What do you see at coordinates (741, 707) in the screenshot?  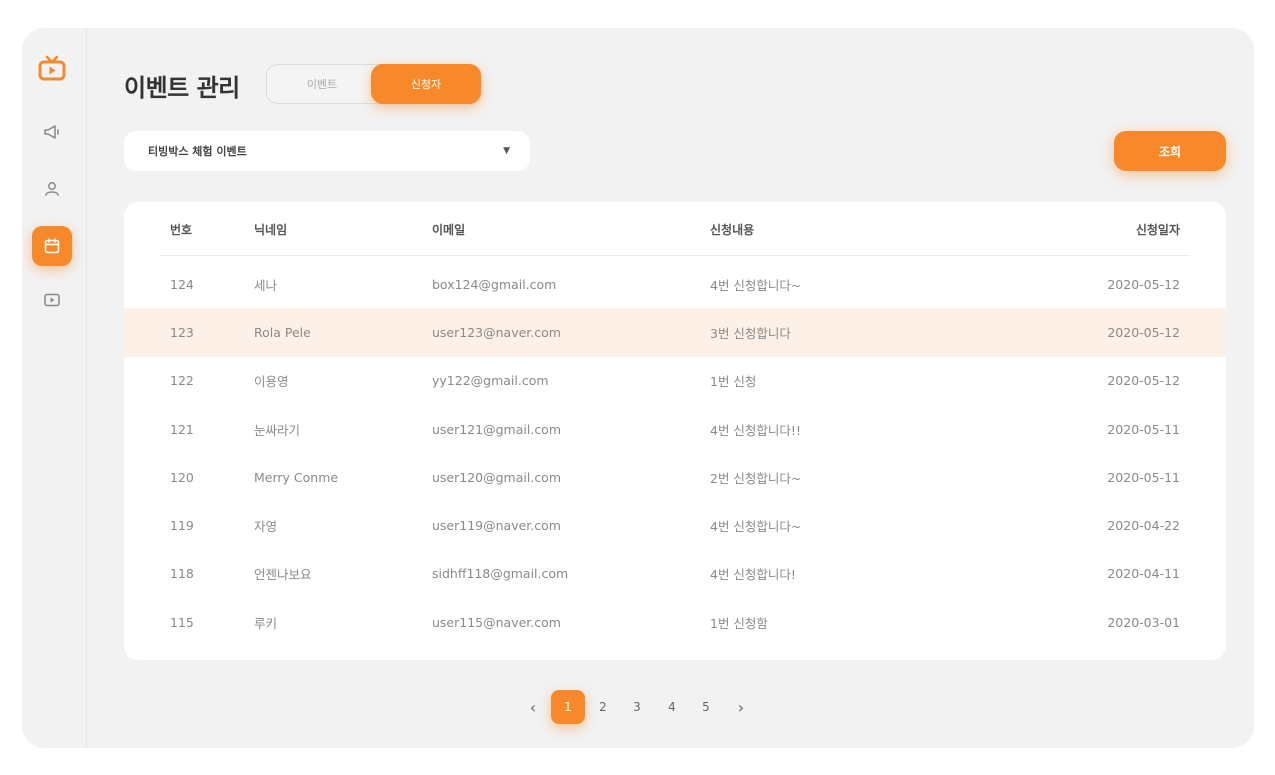 I see `next-page-button: ›` at bounding box center [741, 707].